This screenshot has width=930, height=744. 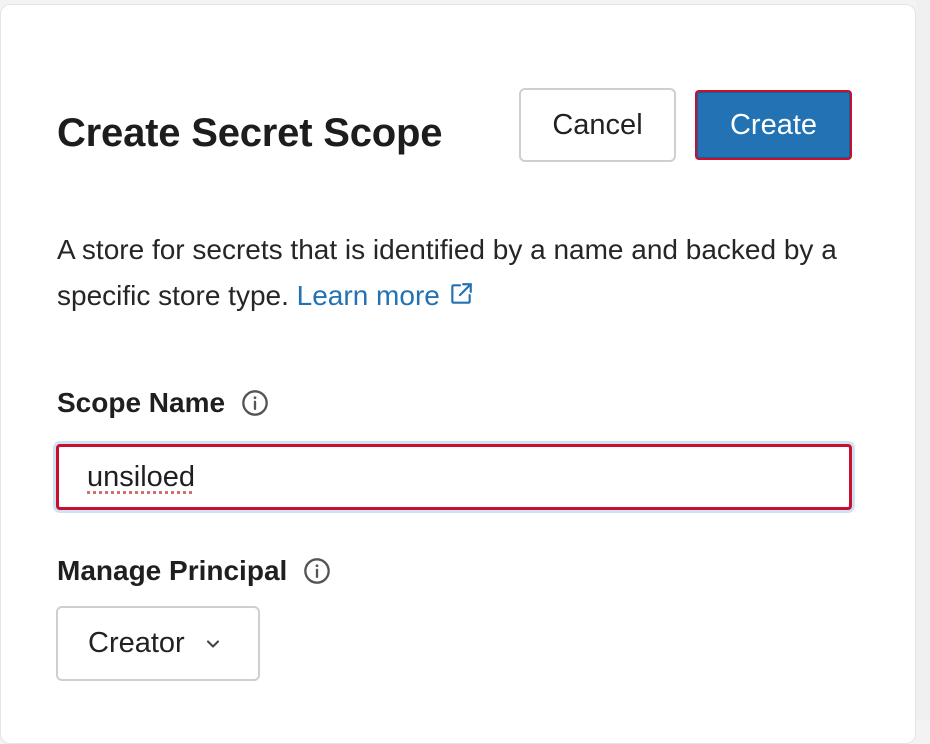 What do you see at coordinates (368, 295) in the screenshot?
I see `learn-more-label: Learn more` at bounding box center [368, 295].